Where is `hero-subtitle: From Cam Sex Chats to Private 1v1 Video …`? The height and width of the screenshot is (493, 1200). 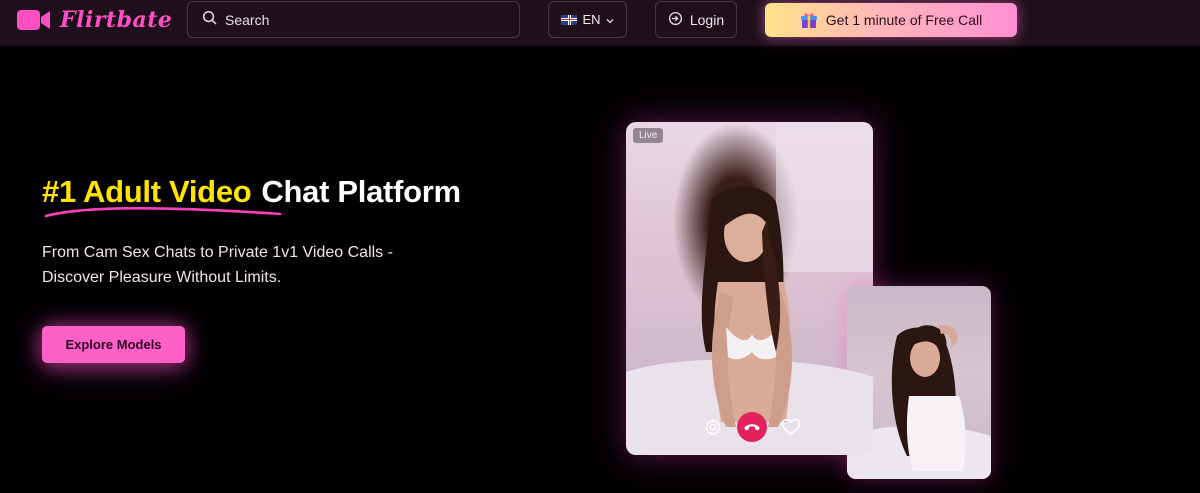 hero-subtitle: From Cam Sex Chats to Private 1v1 Video … is located at coordinates (242, 265).